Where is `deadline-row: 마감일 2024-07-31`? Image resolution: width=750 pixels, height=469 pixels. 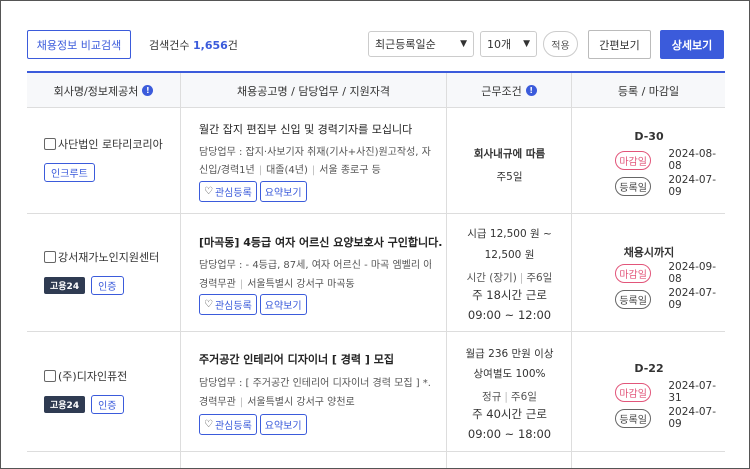 deadline-row: 마감일 2024-07-31 is located at coordinates (670, 392).